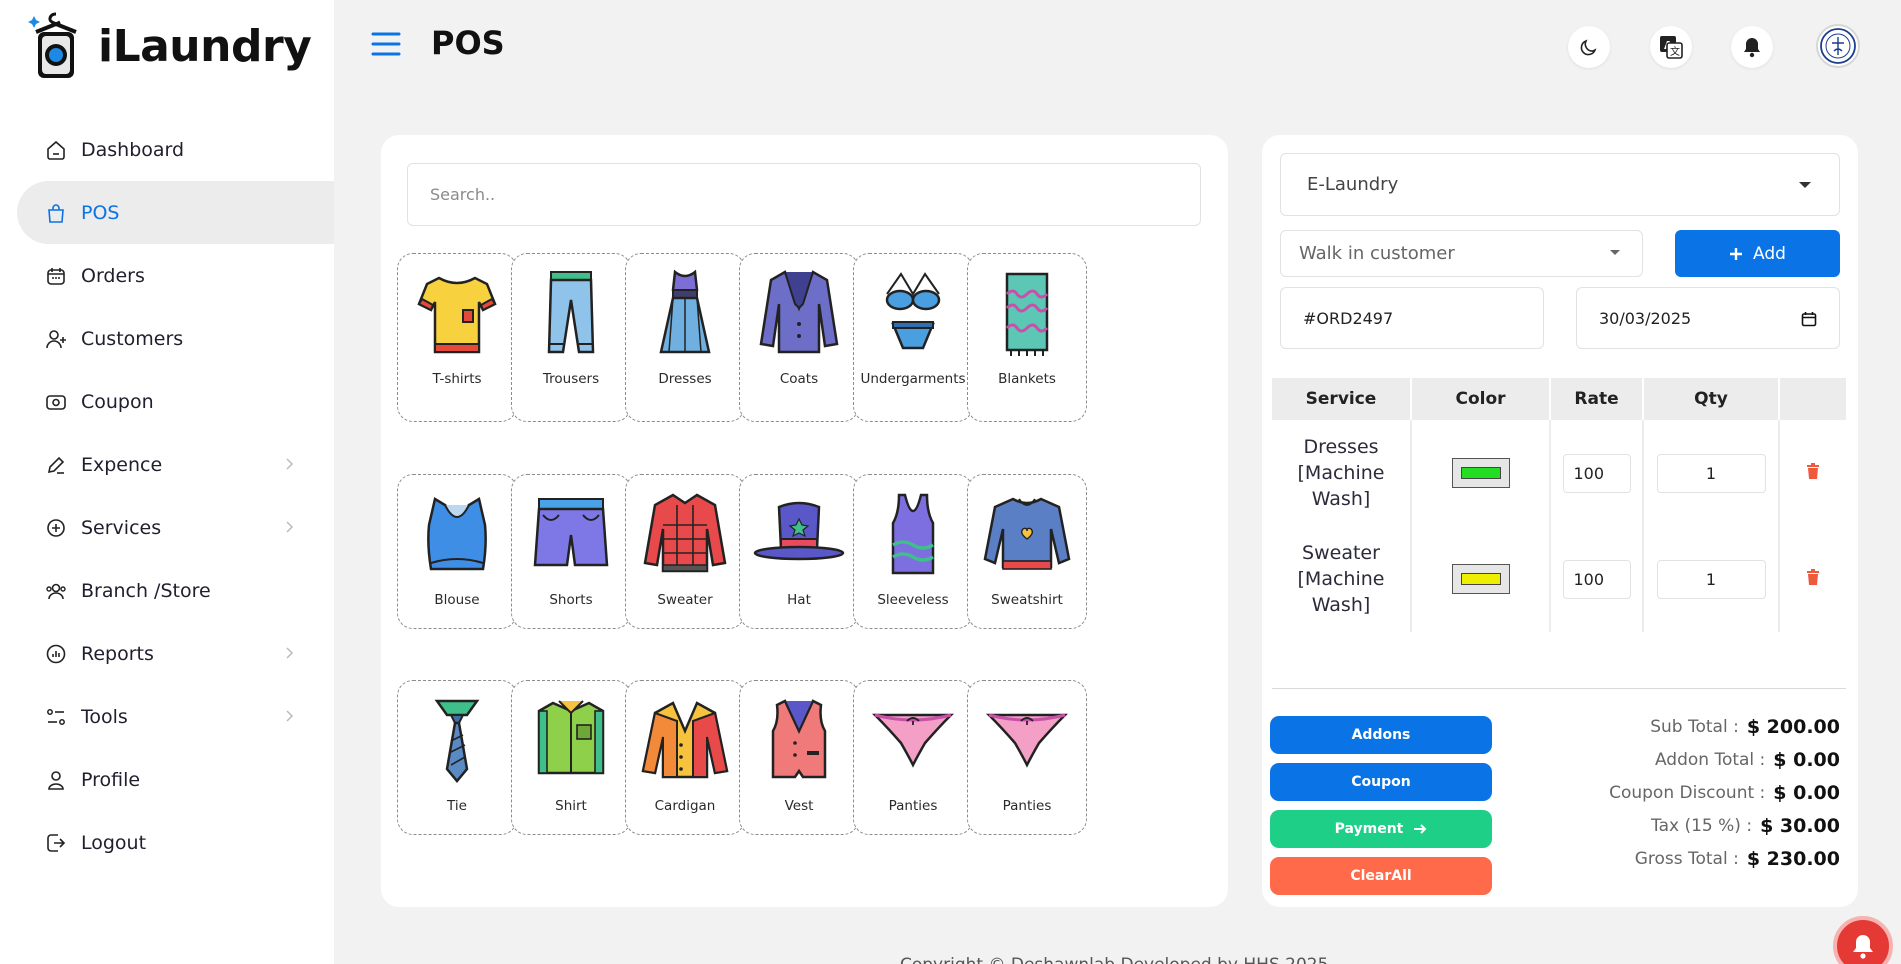 This screenshot has height=964, width=1901. I want to click on service-cell: Sweater [Machine Wash], so click(1342, 579).